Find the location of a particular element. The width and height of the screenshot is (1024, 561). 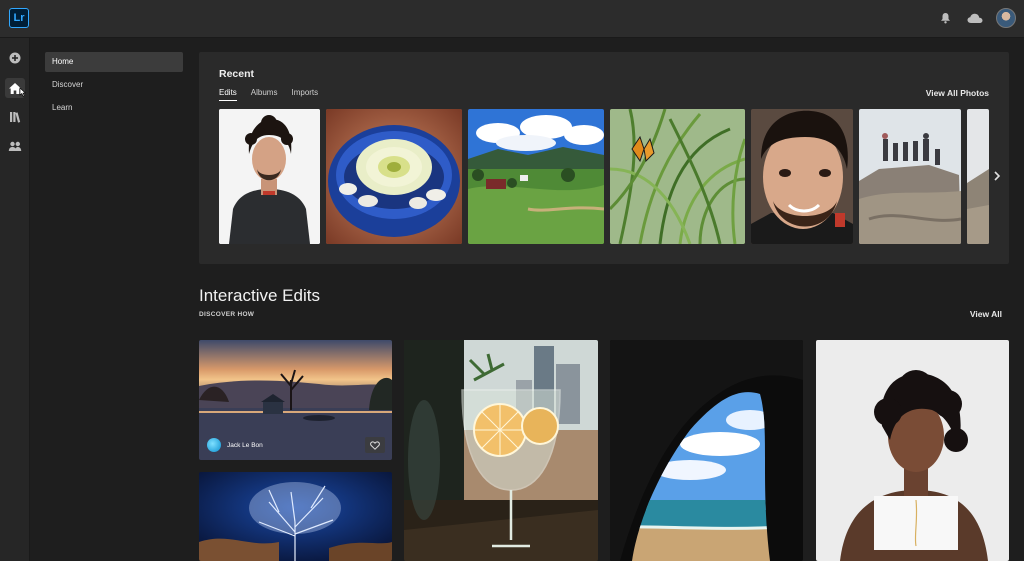

view-all-photos-link: View All Photos is located at coordinates (957, 93).